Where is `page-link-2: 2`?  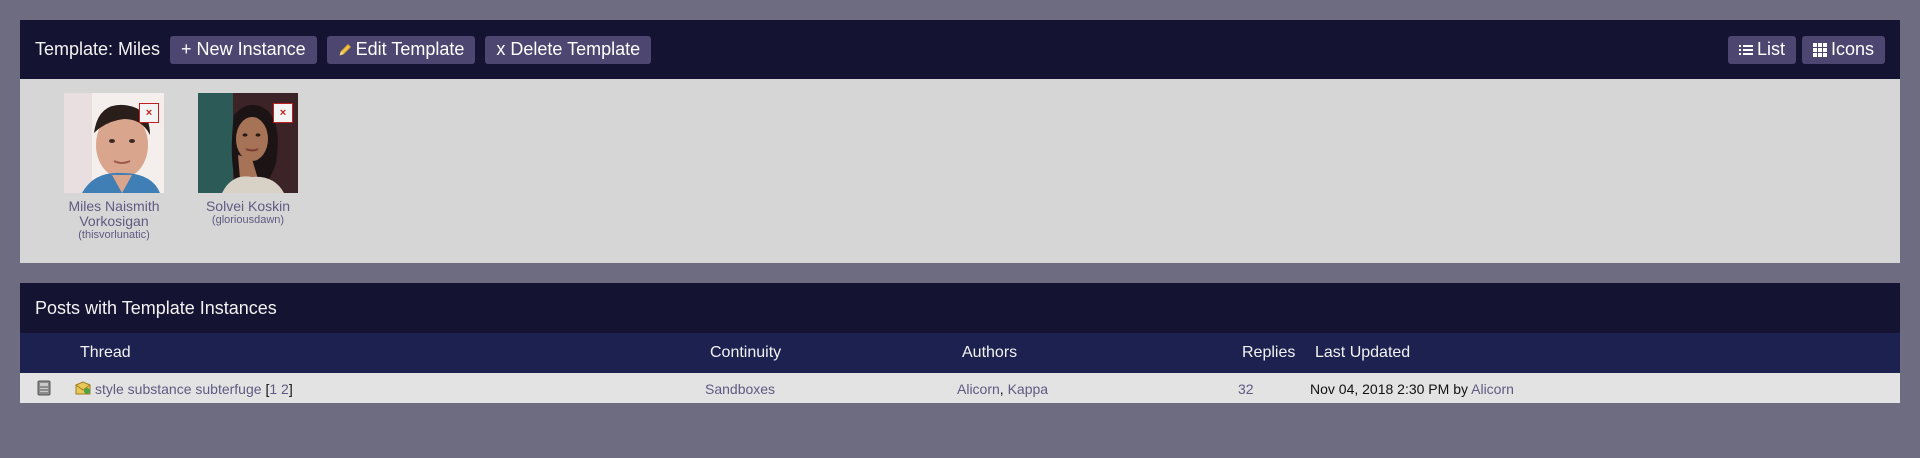 page-link-2: 2 is located at coordinates (285, 389).